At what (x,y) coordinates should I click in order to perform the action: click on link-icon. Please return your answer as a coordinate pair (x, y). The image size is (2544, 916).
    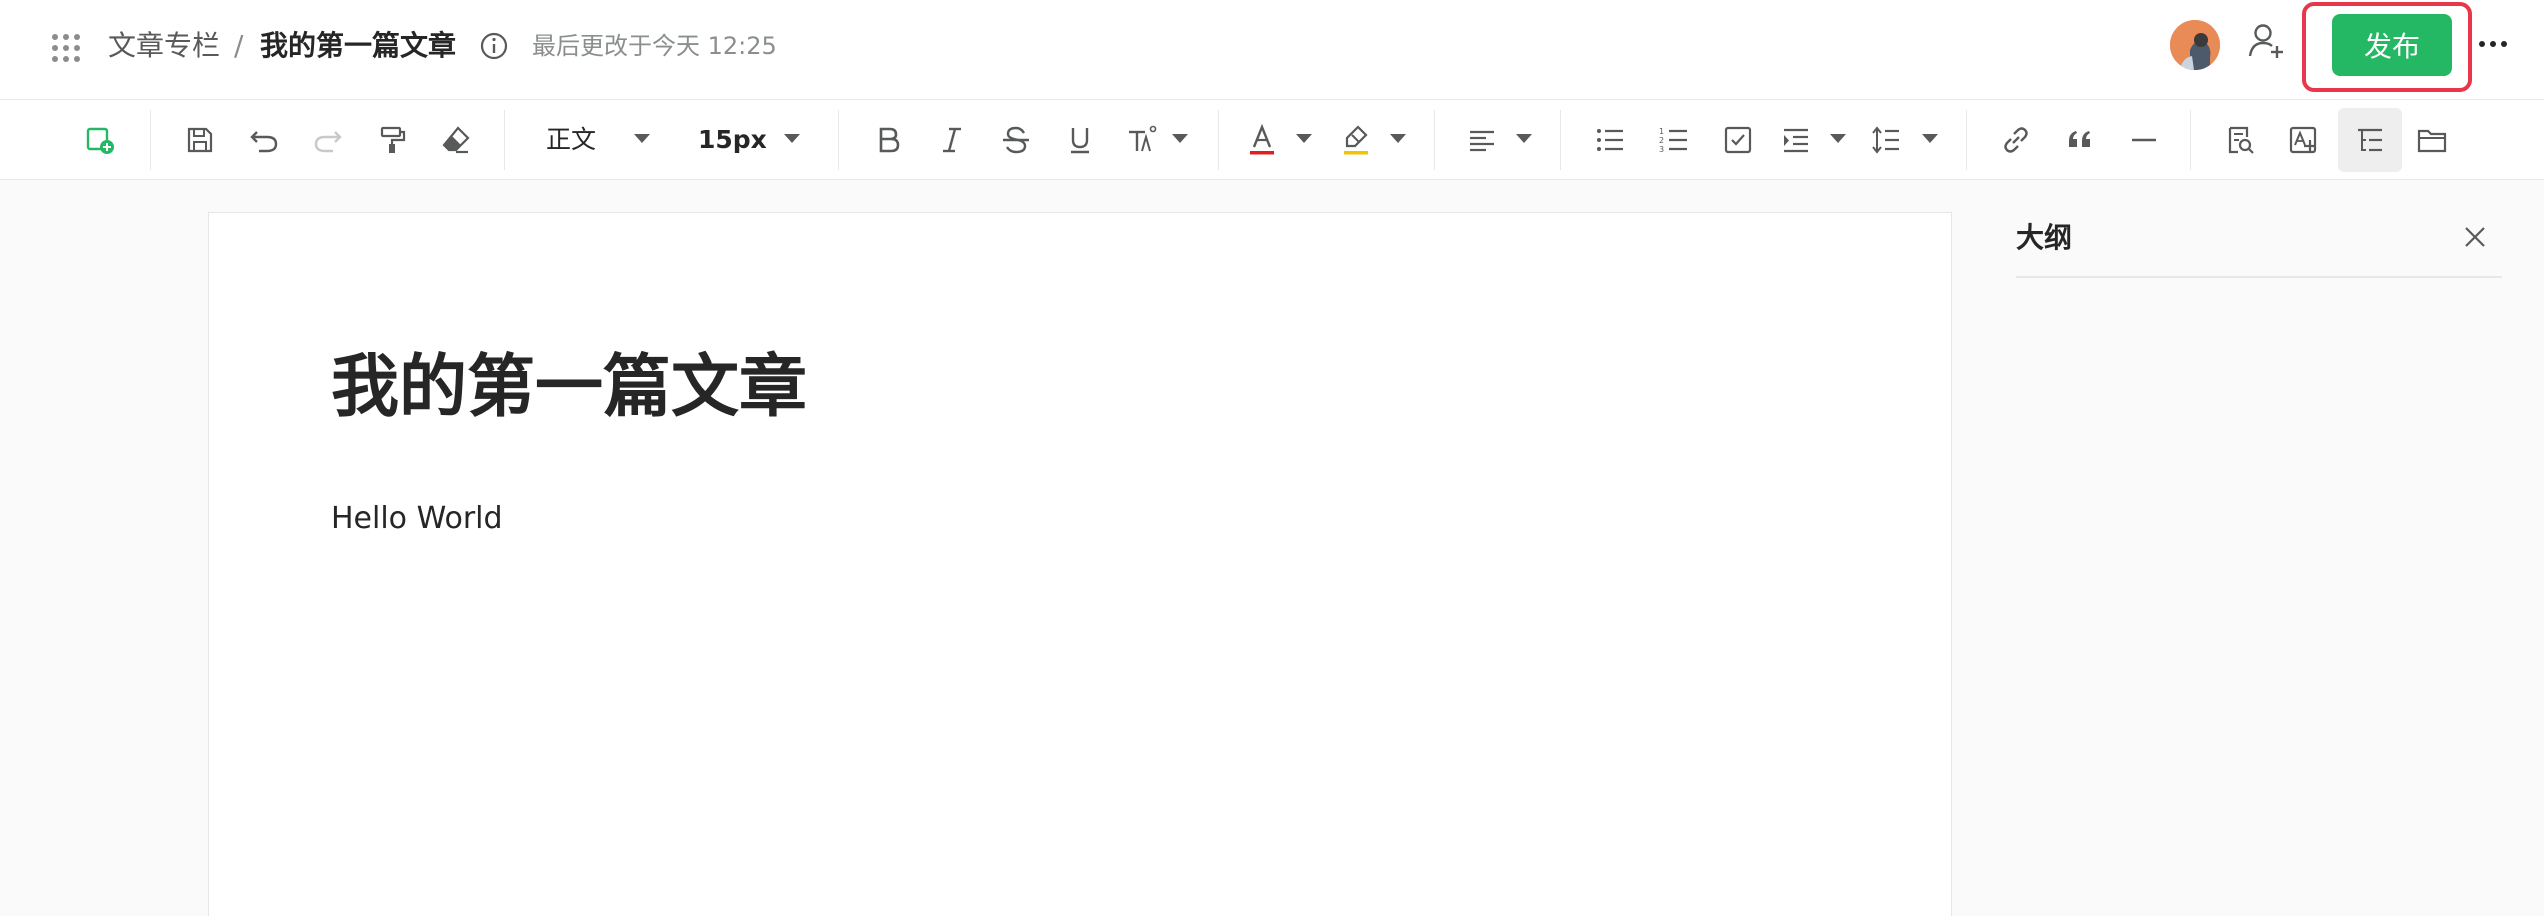
    Looking at the image, I should click on (2016, 140).